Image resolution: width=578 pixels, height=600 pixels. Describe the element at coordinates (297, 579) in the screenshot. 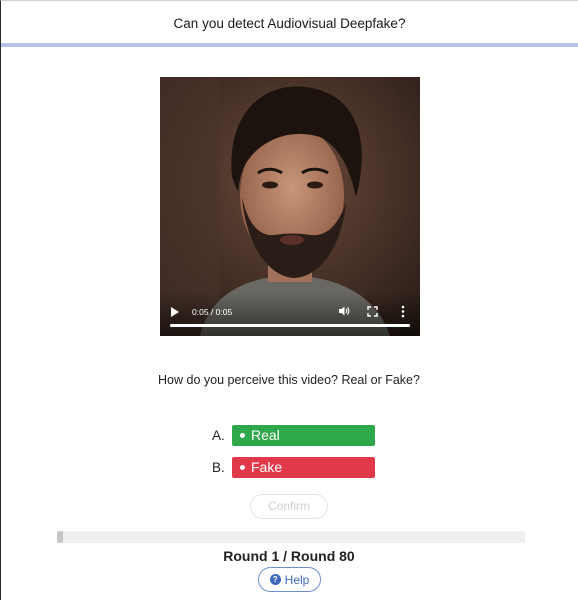

I see `help-label: Help` at that location.